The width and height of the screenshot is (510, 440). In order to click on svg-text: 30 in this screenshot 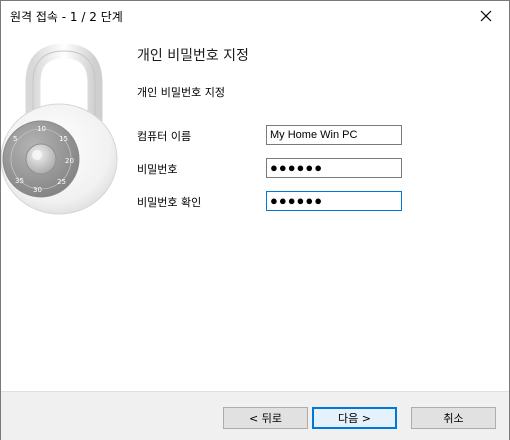, I will do `click(37, 190)`.